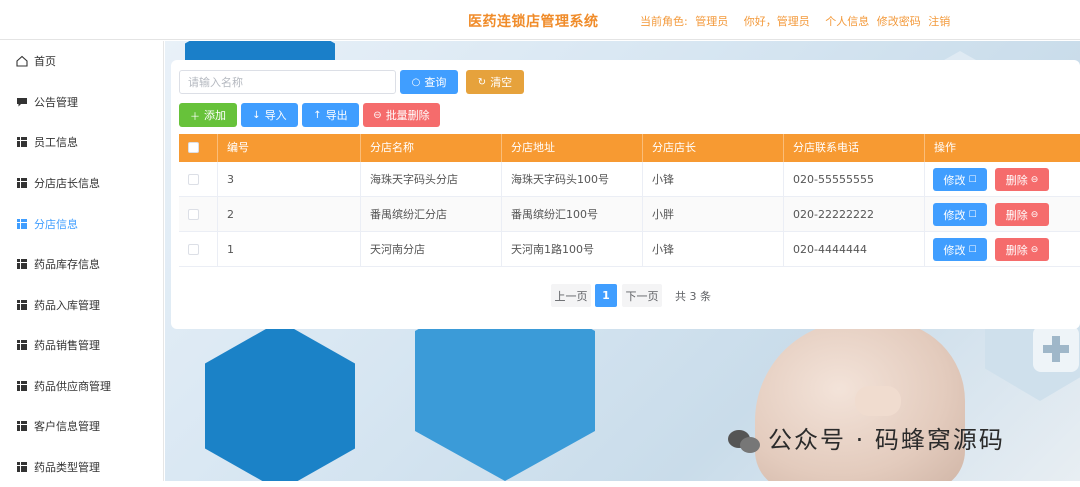  I want to click on sidebar-item-drug-inventory: 药品库存信息, so click(82, 264).